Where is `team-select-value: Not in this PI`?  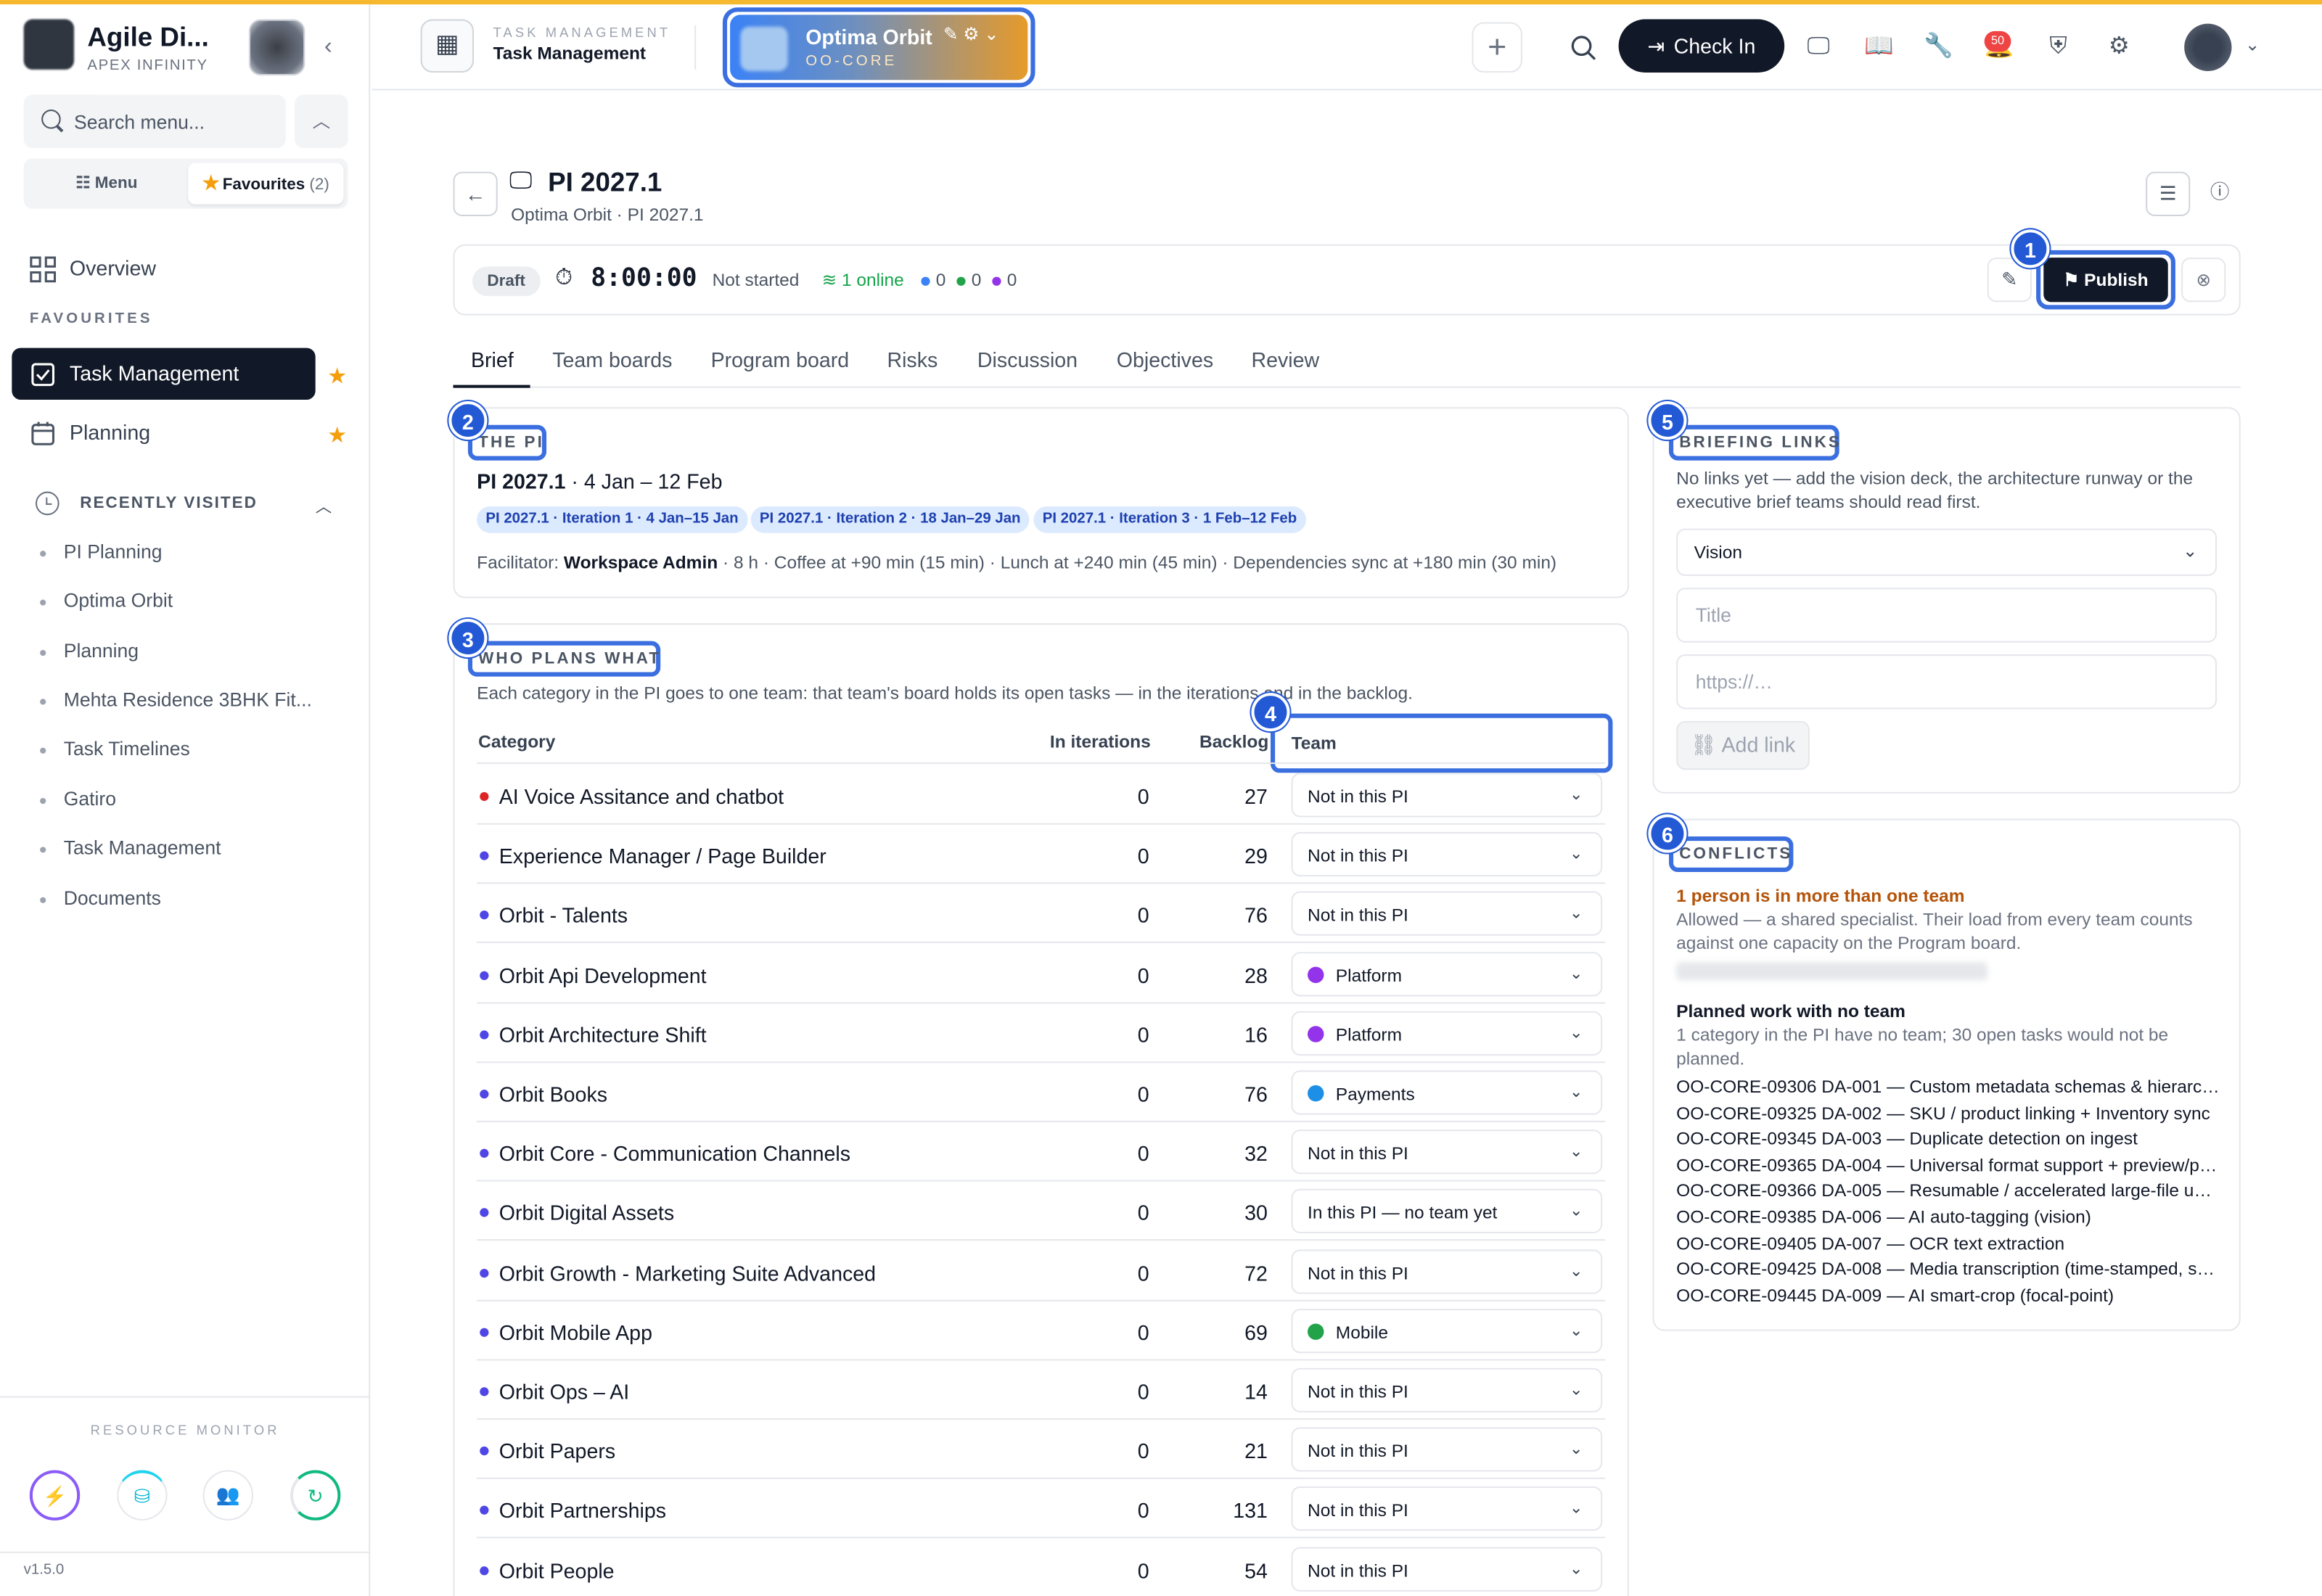
team-select-value: Not in this PI is located at coordinates (1358, 1153).